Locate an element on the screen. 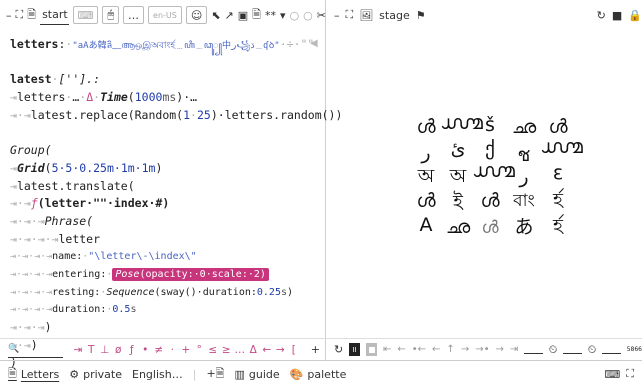 Image resolution: width=642 pixels, height=387 pixels. code-line: ⇥·⇥·⇥) is located at coordinates (31, 327).